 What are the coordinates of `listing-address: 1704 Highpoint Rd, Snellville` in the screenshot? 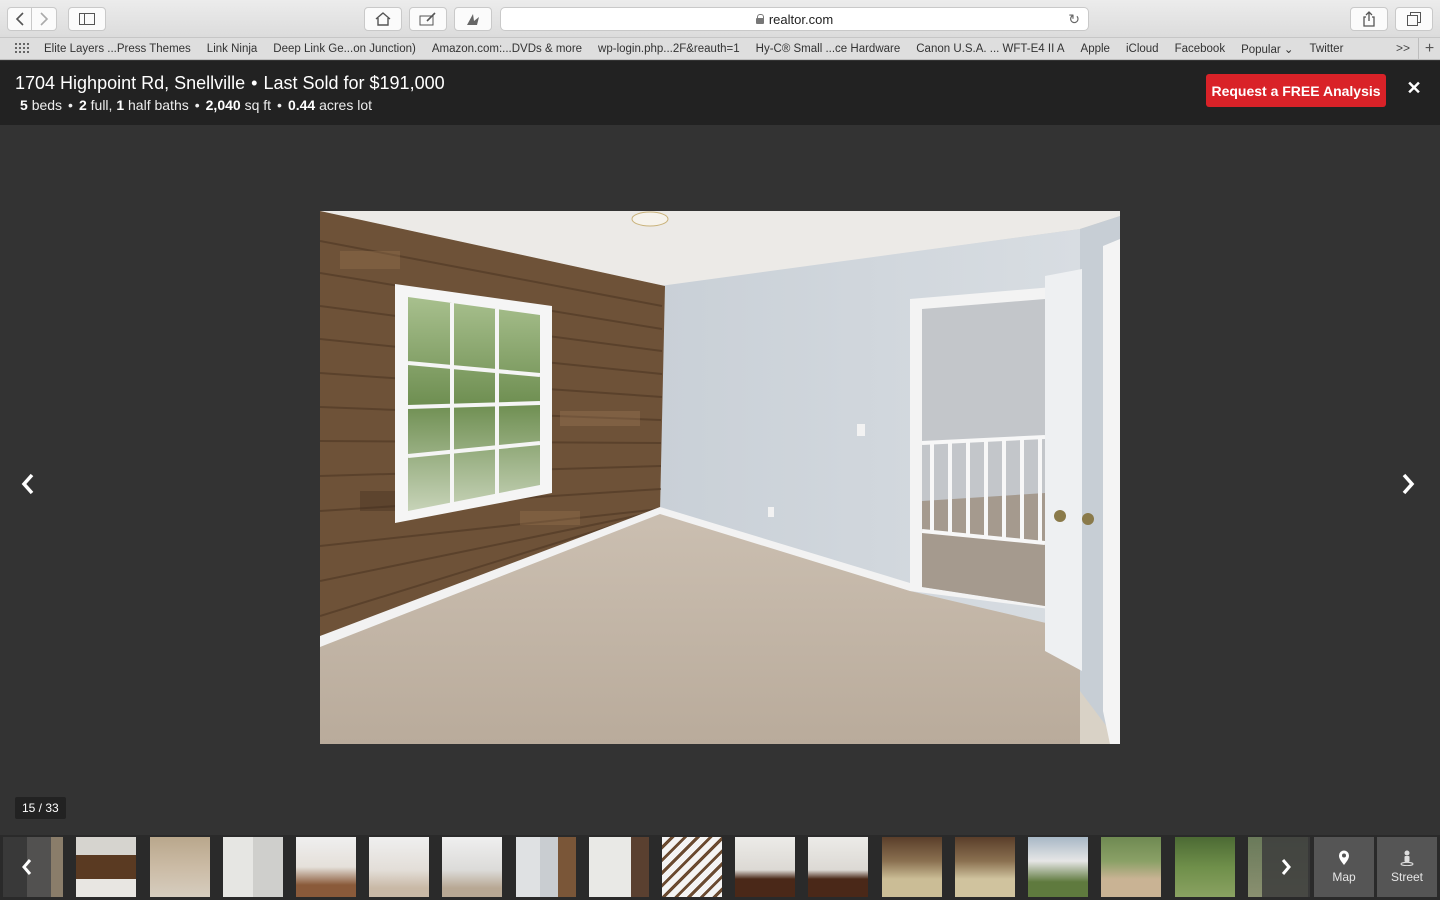 It's located at (130, 83).